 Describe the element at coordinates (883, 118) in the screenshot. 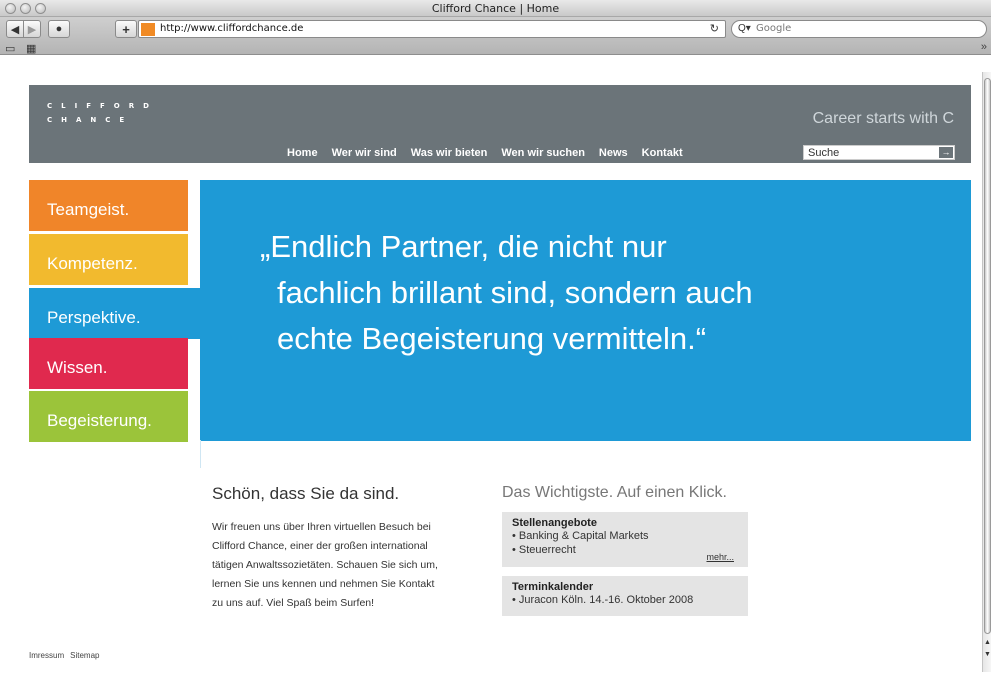

I see `tagline: Career starts with C` at that location.